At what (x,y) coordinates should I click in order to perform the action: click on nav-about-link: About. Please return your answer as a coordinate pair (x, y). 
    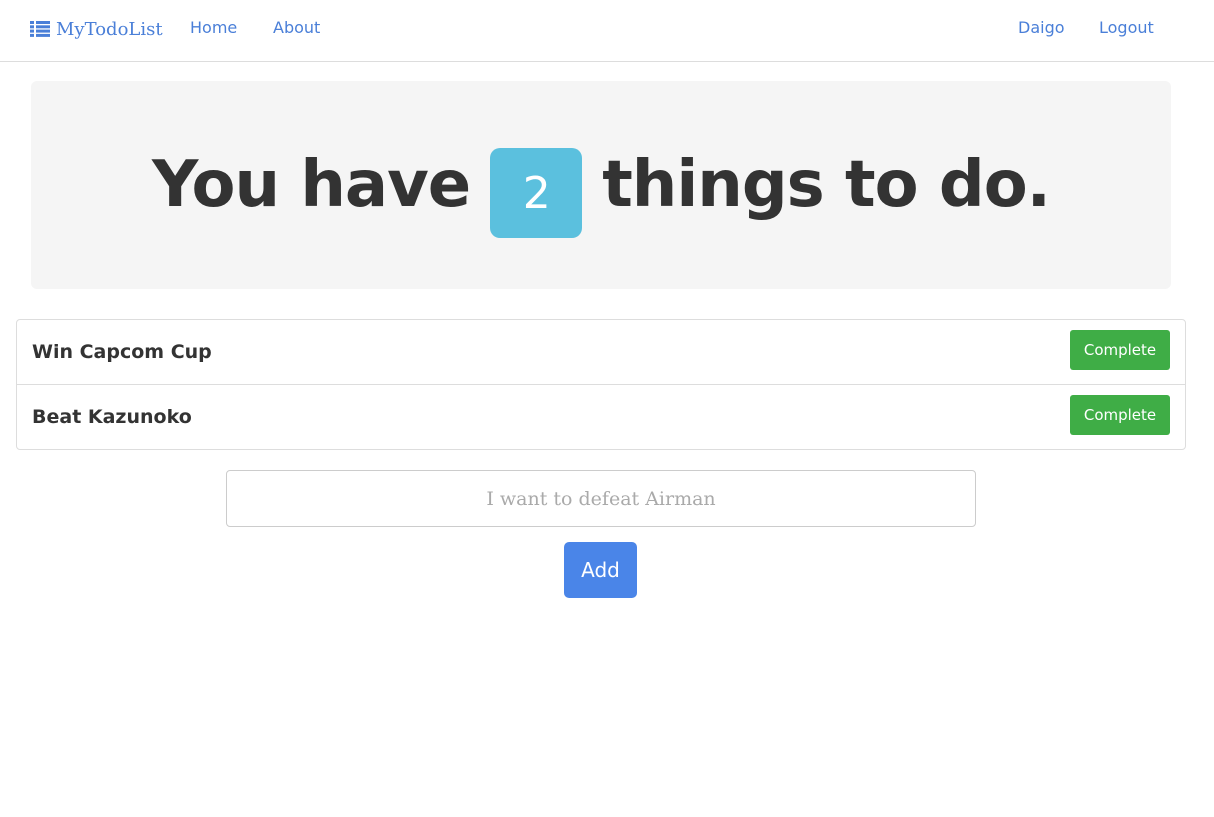
    Looking at the image, I should click on (296, 28).